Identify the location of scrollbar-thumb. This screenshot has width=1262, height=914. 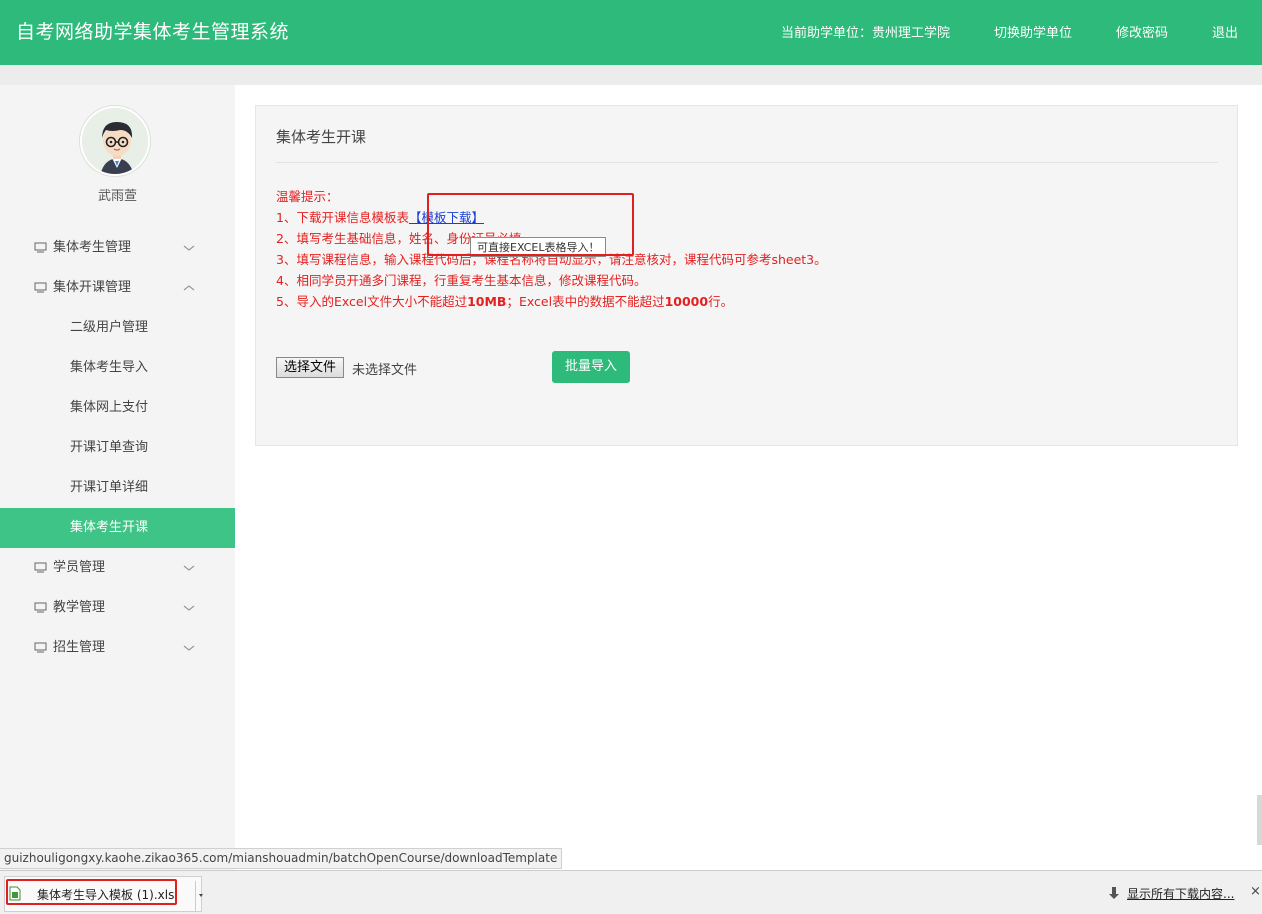
(1259, 820).